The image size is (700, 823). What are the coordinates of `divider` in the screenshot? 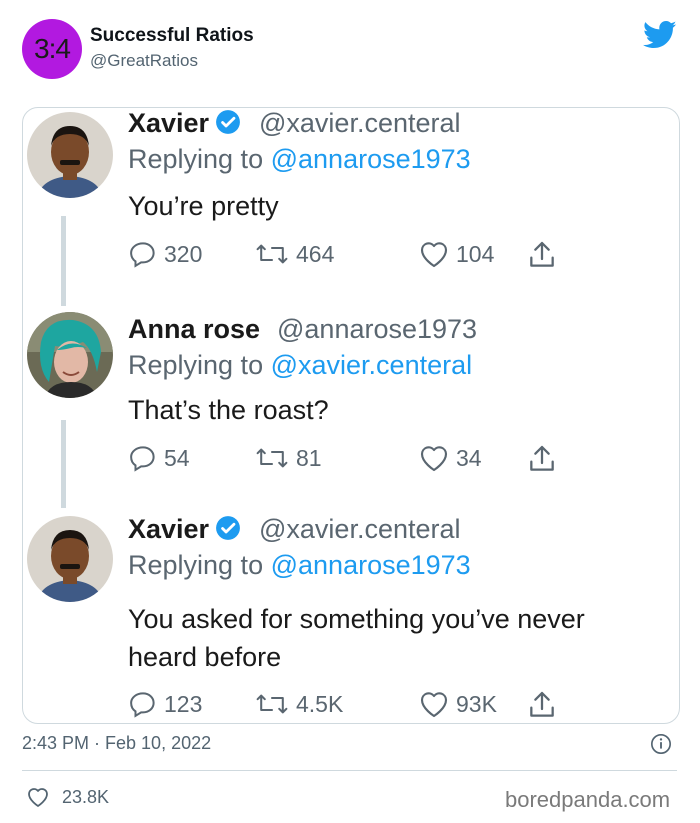 It's located at (349, 770).